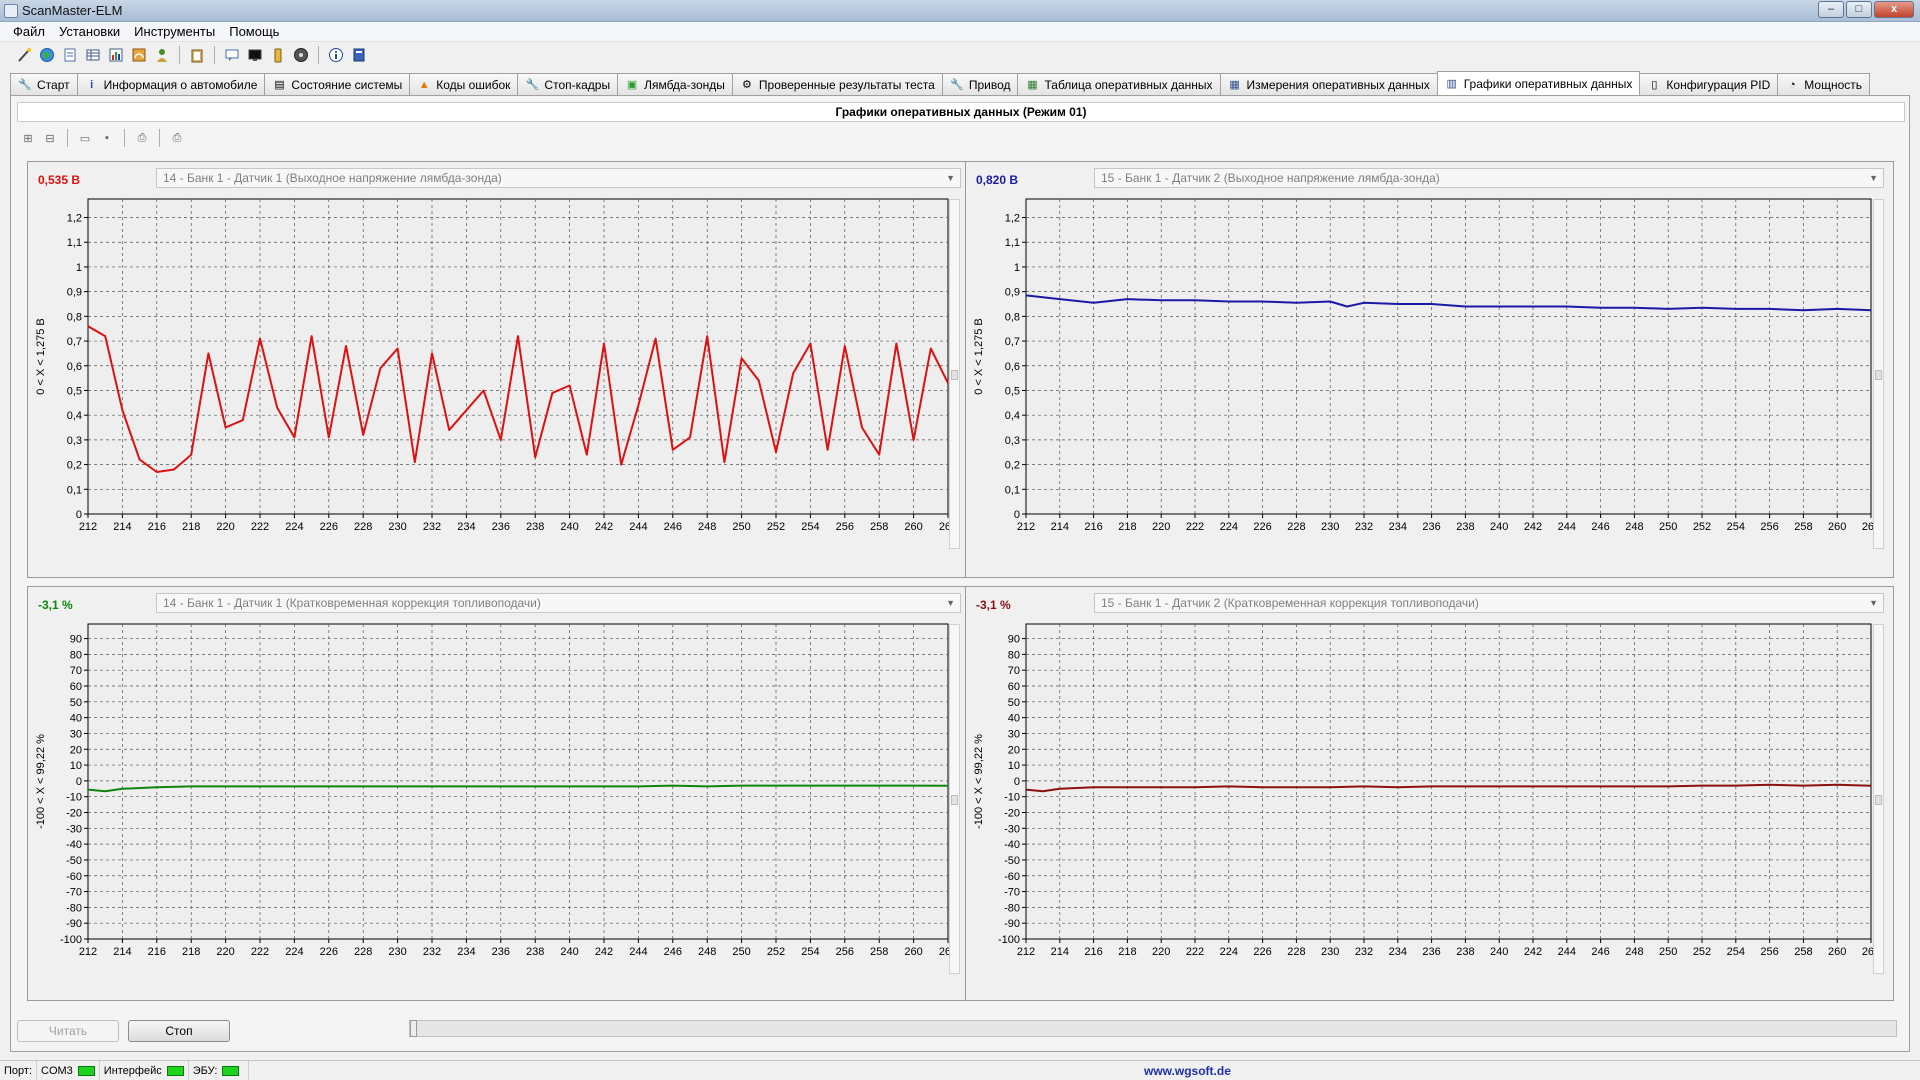 This screenshot has width=1920, height=1080. Describe the element at coordinates (464, 84) in the screenshot. I see `tab-error-codes: ▲ Коды ошибок` at that location.